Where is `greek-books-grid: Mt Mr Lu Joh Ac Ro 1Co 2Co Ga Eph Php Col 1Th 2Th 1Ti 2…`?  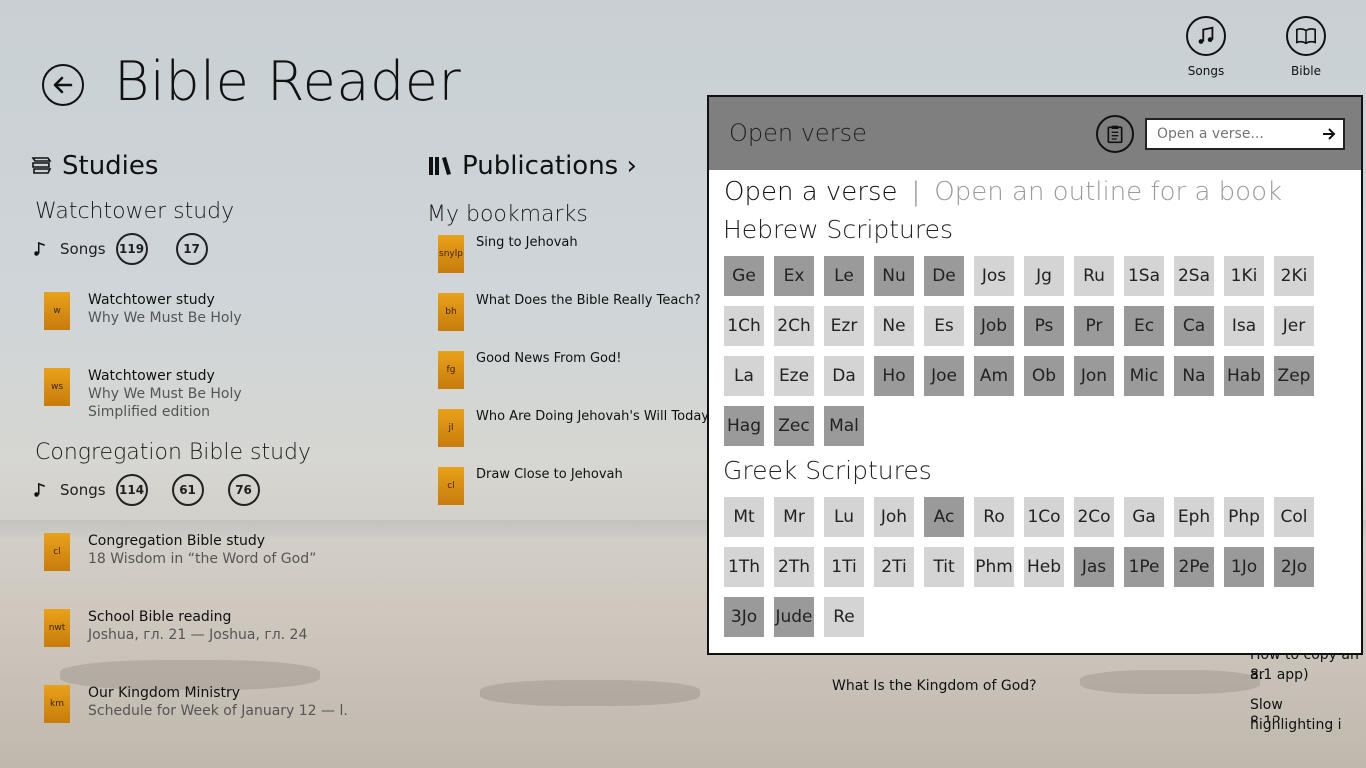
greek-books-grid: Mt Mr Lu Joh Ac Ro 1Co 2Co Ga Eph Php Col 1Th 2Th 1Ti 2… is located at coordinates (1019, 567).